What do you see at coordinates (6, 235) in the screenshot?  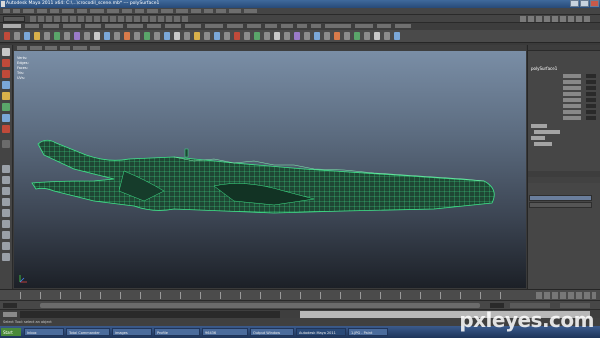 I see `layout-render-icon` at bounding box center [6, 235].